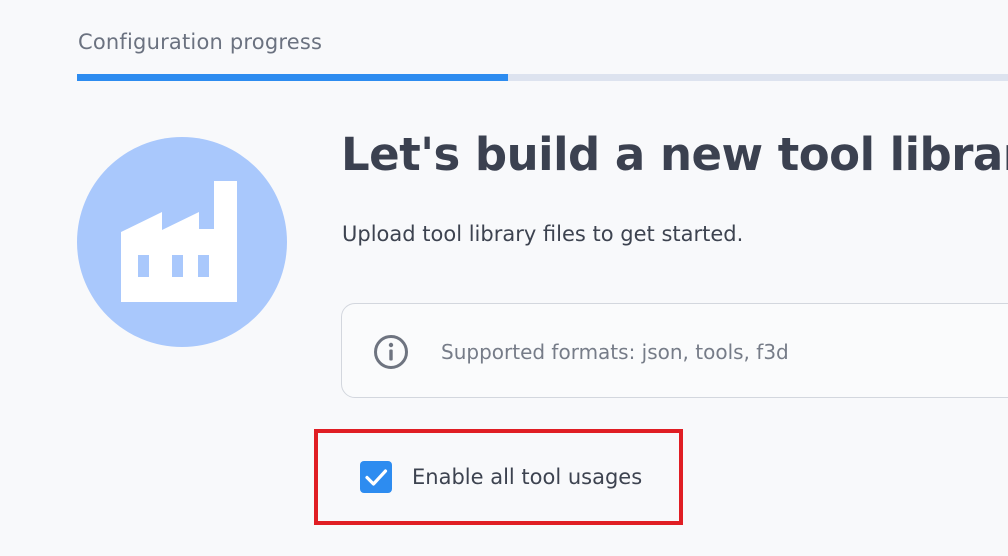  Describe the element at coordinates (674, 154) in the screenshot. I see `page-title: Let's build a new tool library` at that location.